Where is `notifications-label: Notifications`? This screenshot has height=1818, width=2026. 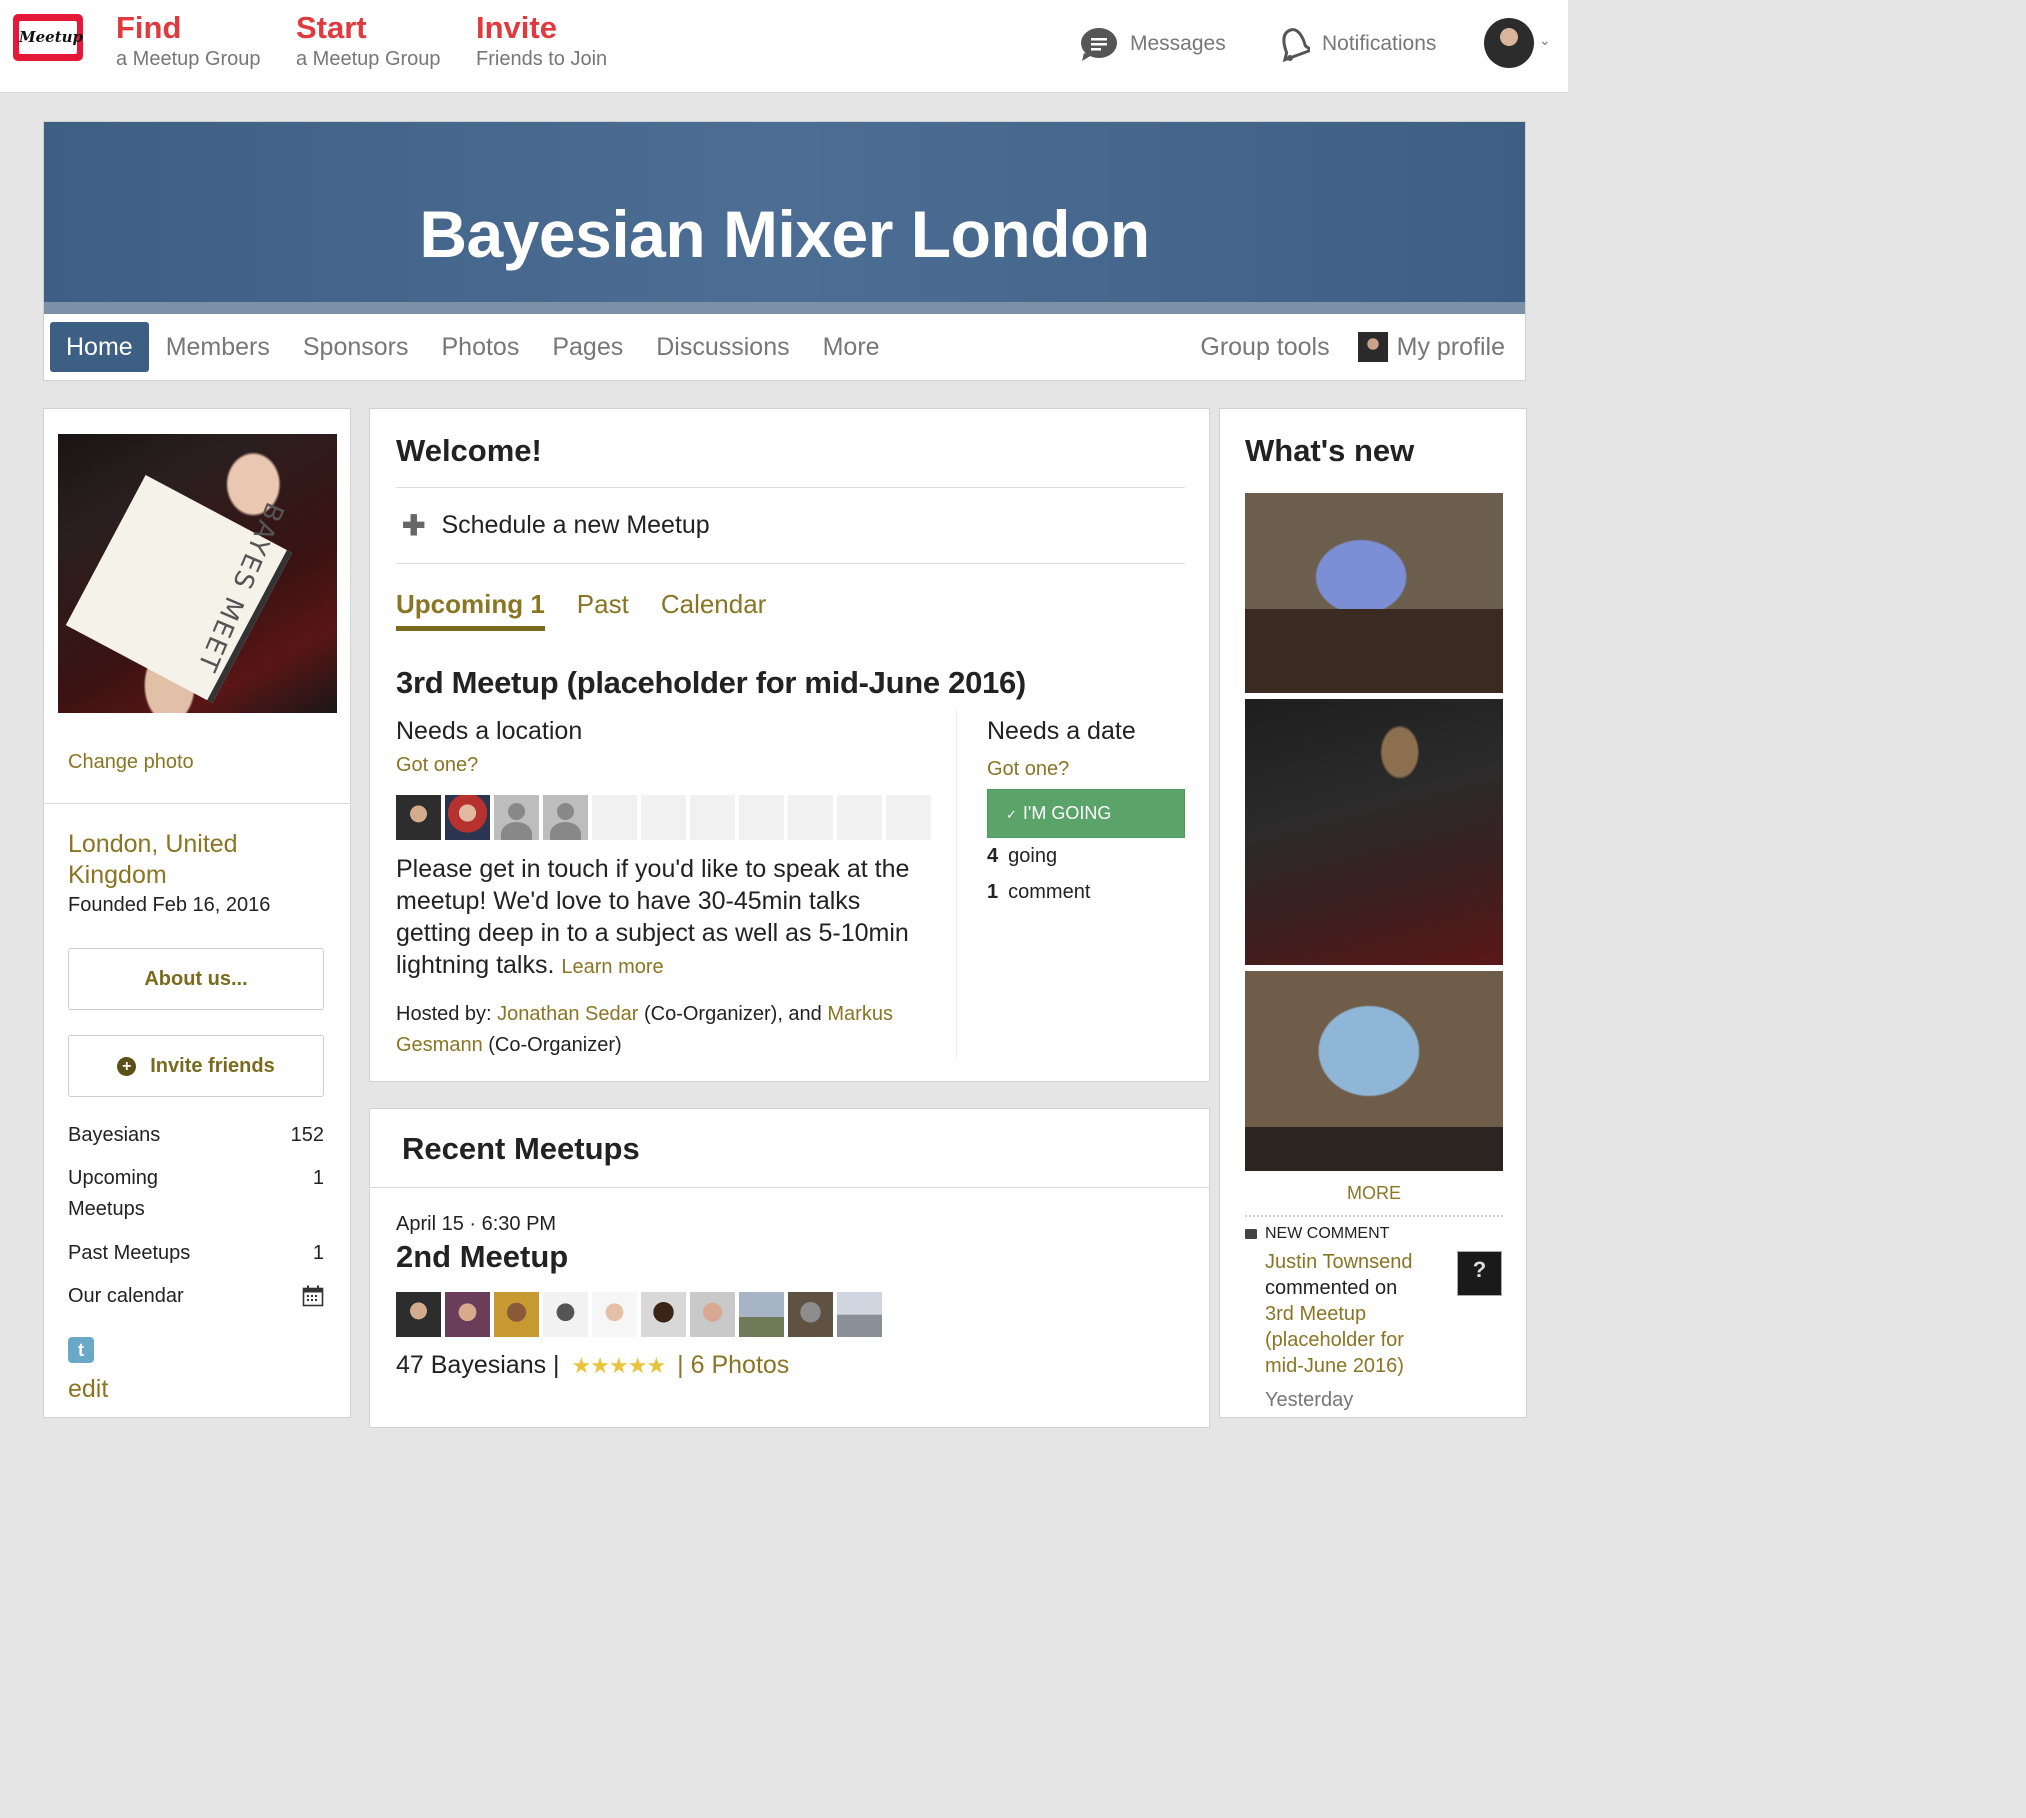
notifications-label: Notifications is located at coordinates (1379, 43).